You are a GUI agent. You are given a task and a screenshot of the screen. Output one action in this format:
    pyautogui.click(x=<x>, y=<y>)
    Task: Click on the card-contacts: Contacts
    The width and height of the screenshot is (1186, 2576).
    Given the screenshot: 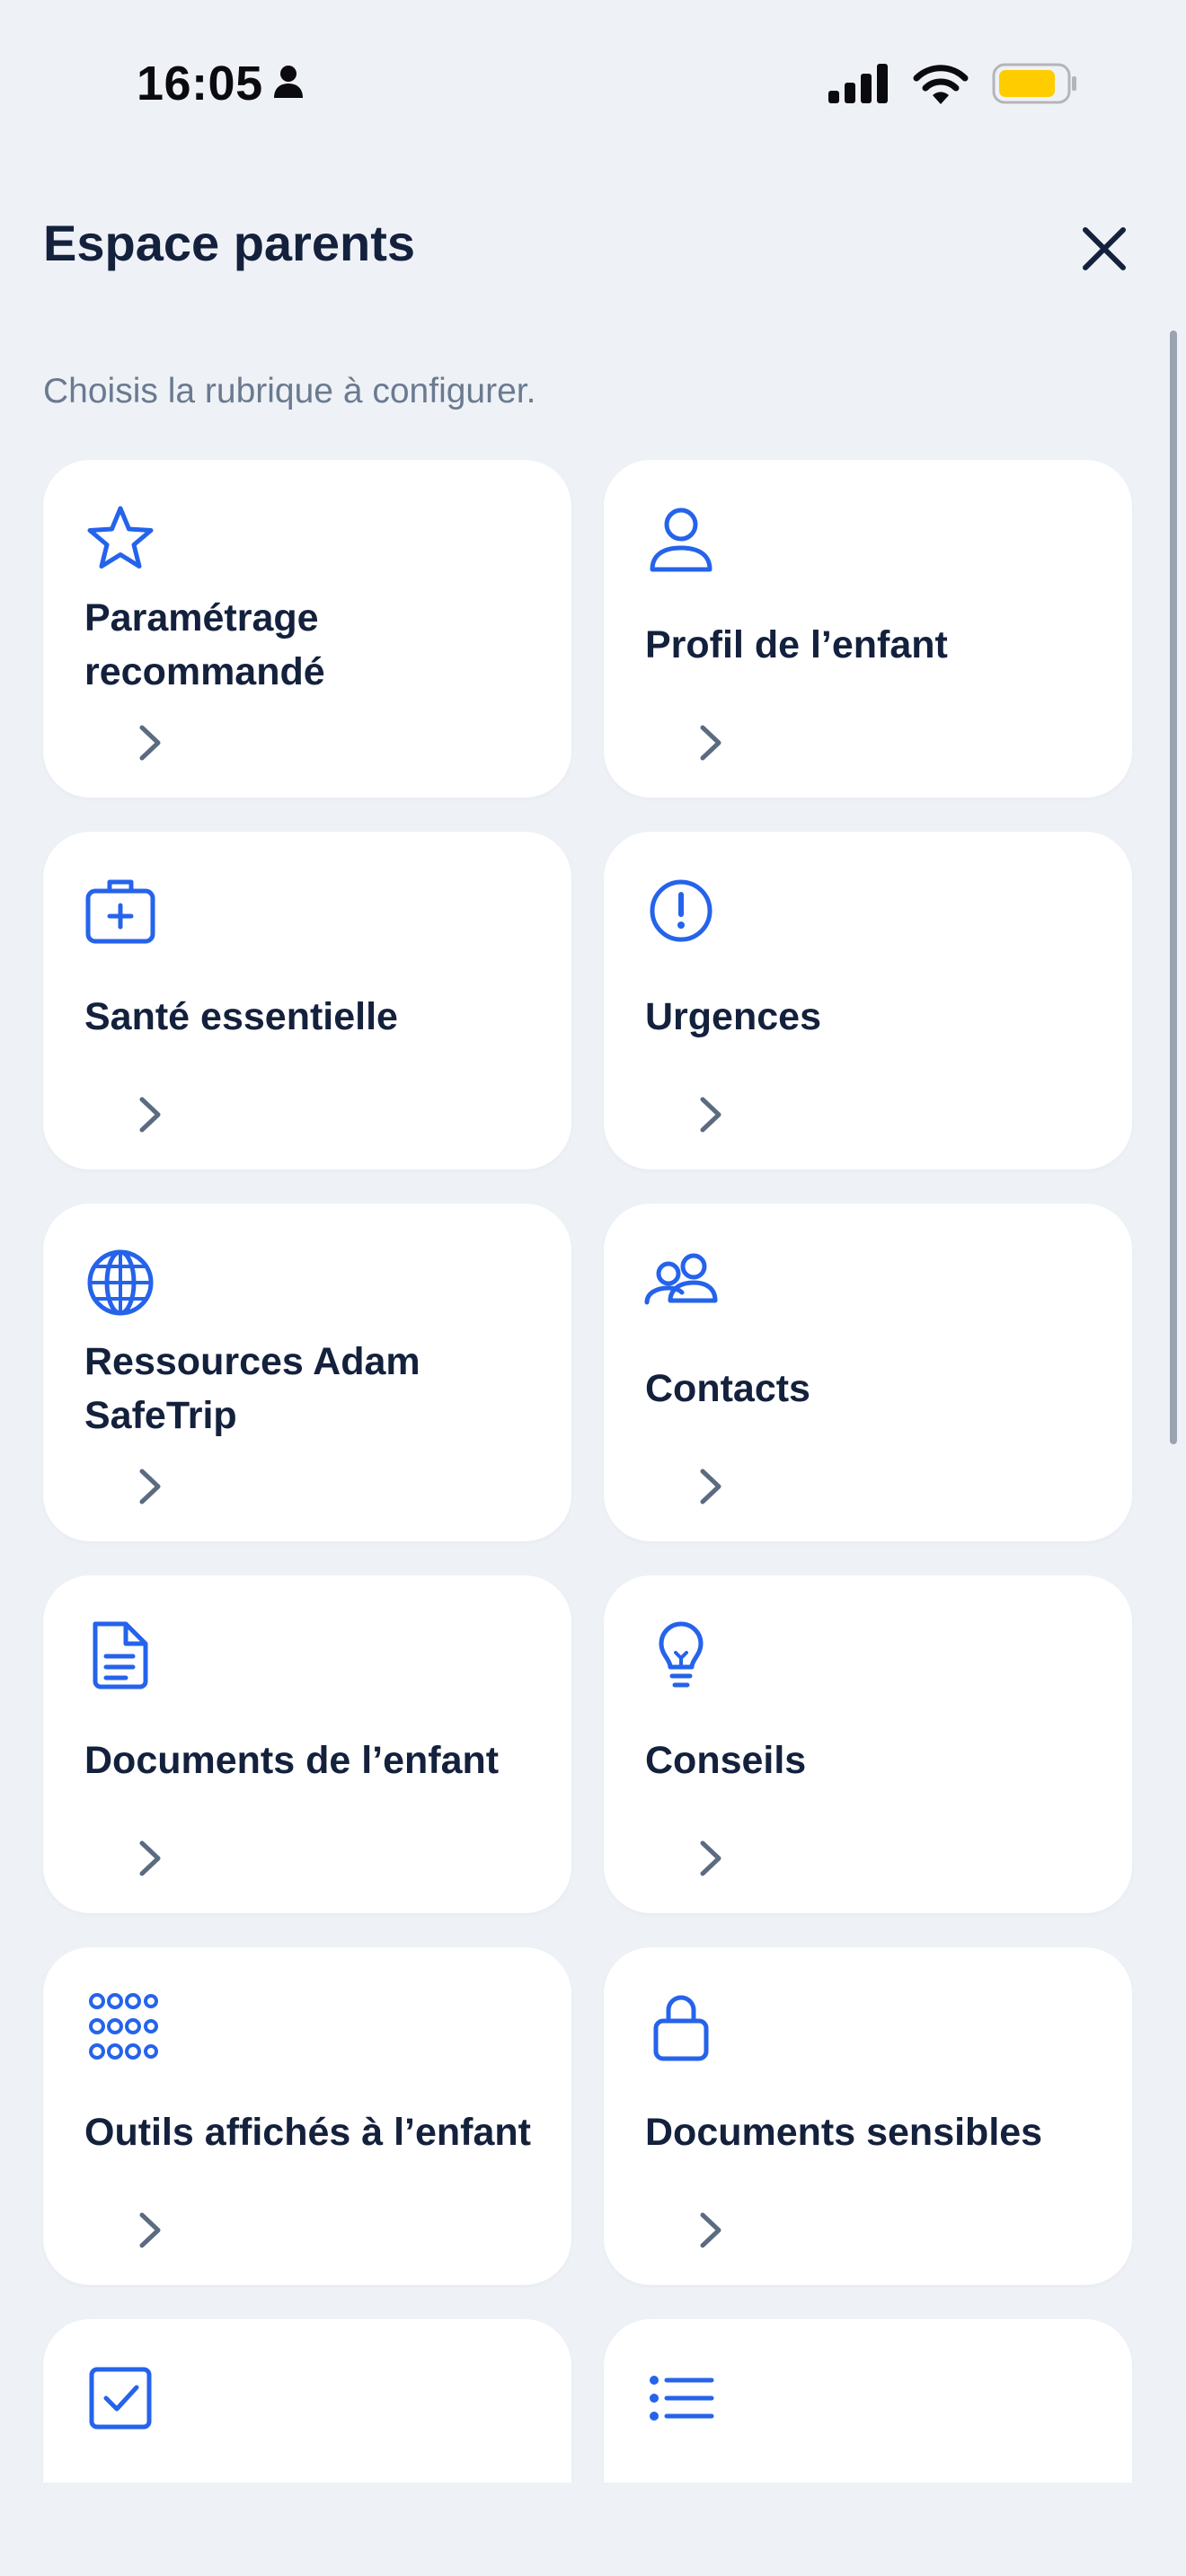 What is the action you would take?
    pyautogui.click(x=868, y=1372)
    